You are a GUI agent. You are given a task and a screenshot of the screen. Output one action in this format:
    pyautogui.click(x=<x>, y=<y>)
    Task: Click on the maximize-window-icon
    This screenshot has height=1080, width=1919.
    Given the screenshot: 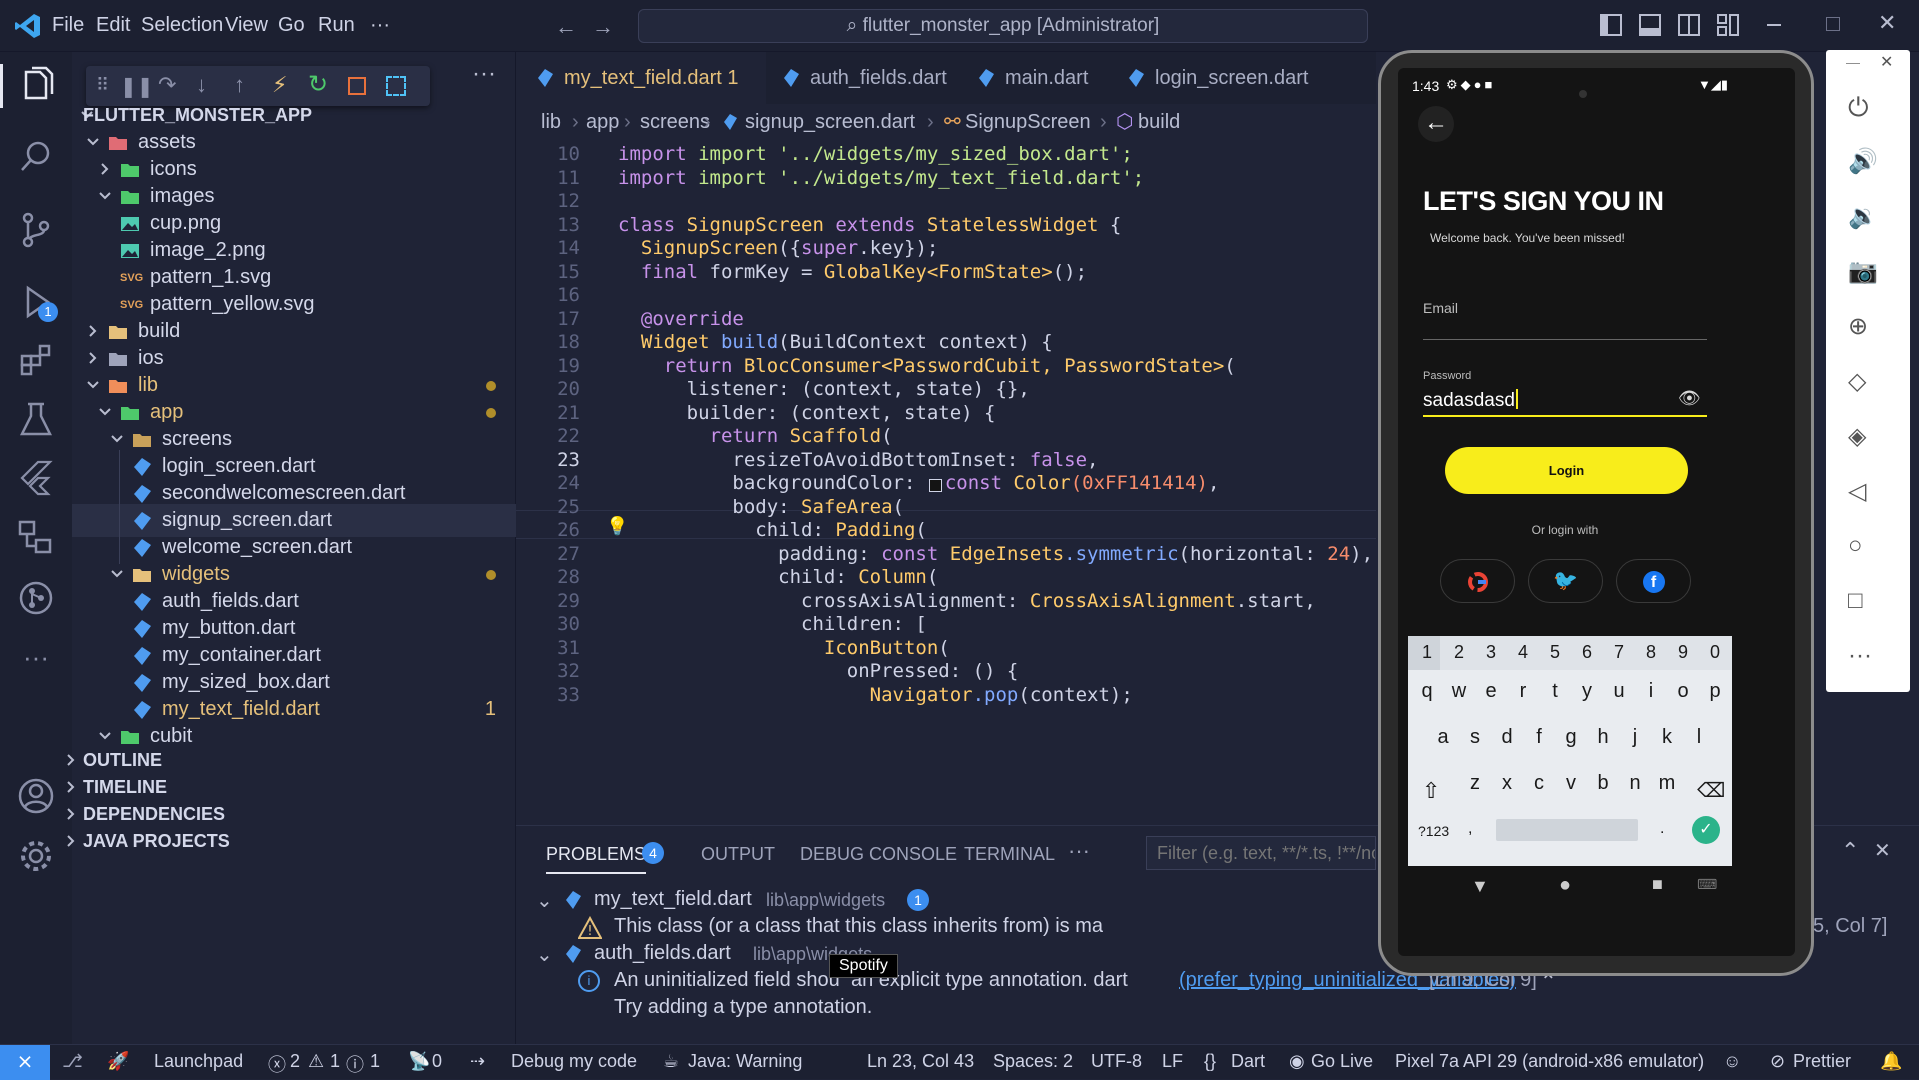 What is the action you would take?
    pyautogui.click(x=1833, y=24)
    